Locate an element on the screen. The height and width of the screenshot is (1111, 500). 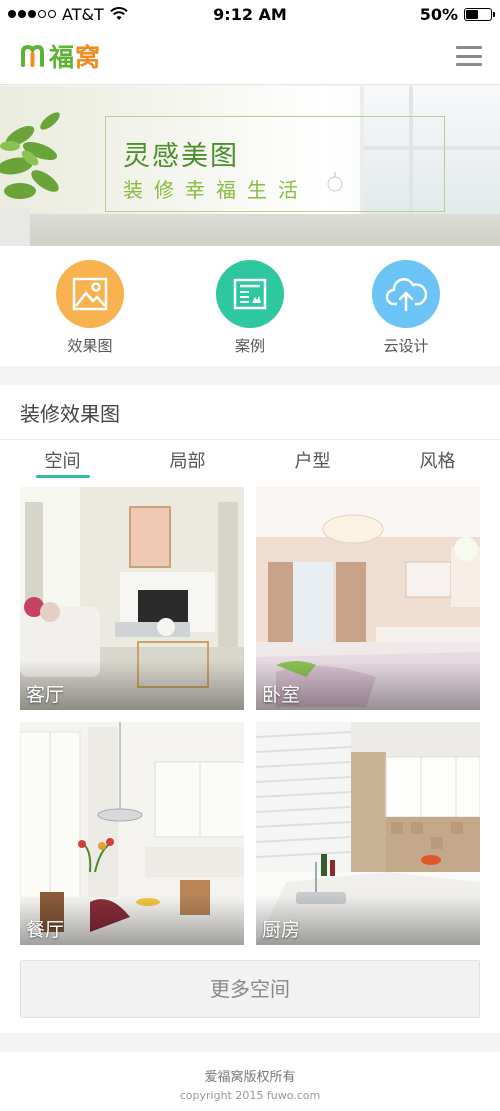
section-title: 装修效果图 is located at coordinates (250, 412).